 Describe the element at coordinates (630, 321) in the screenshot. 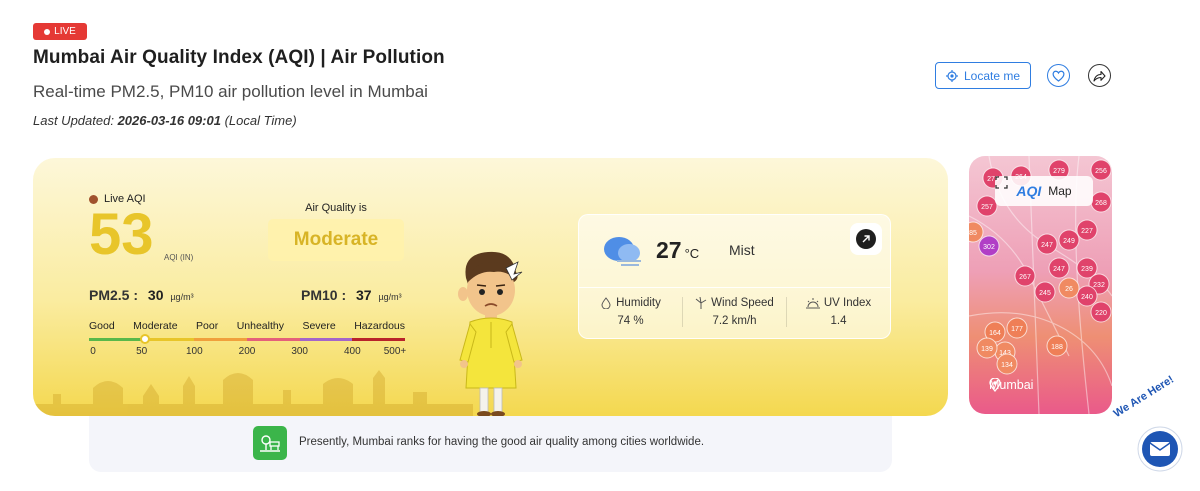

I see `humidity-value: 74 %` at that location.